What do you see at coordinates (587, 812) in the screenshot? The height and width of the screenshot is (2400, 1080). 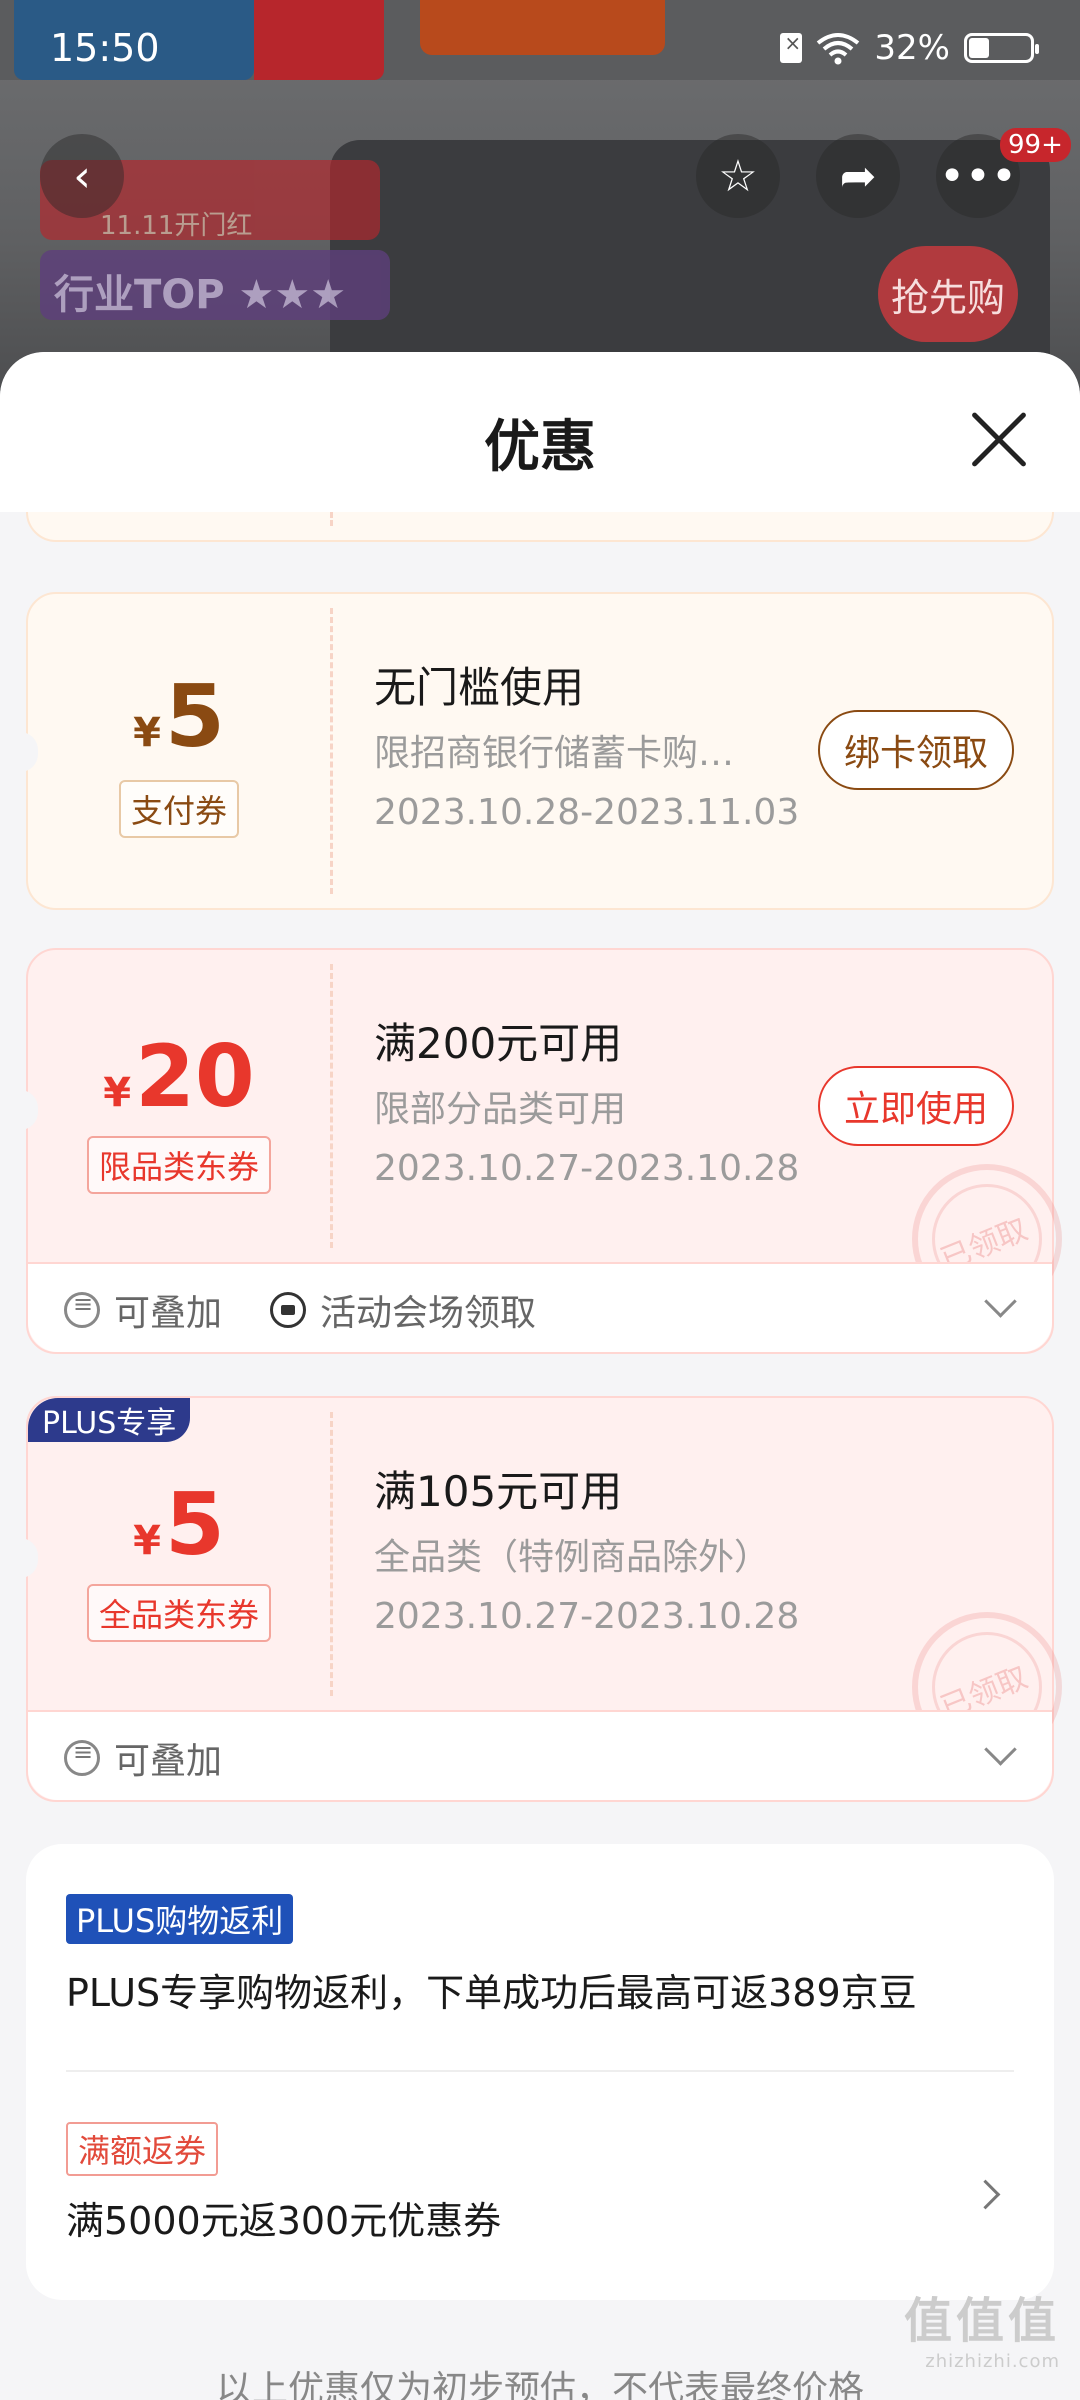 I see `coupon-date: 2023.10.28-2023.11.03` at bounding box center [587, 812].